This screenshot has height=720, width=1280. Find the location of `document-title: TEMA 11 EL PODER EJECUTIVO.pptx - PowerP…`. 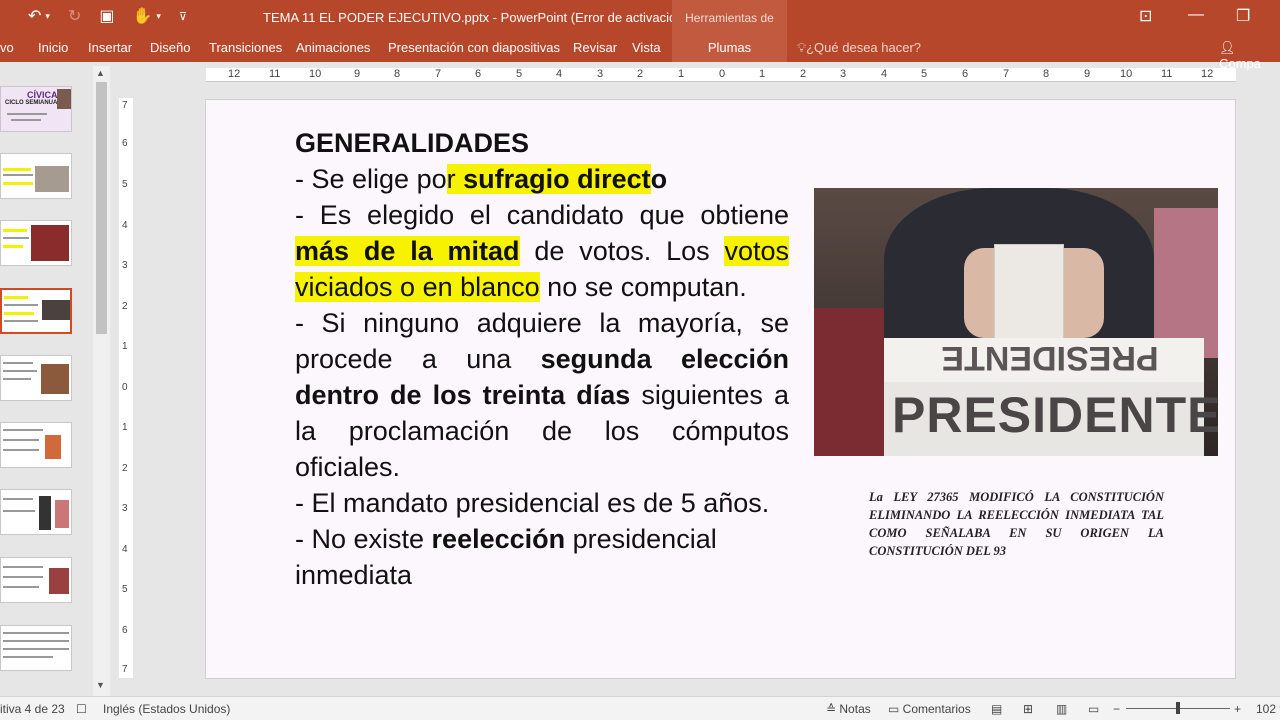

document-title: TEMA 11 EL PODER EJECUTIVO.pptx - PowerP… is located at coordinates (479, 17).